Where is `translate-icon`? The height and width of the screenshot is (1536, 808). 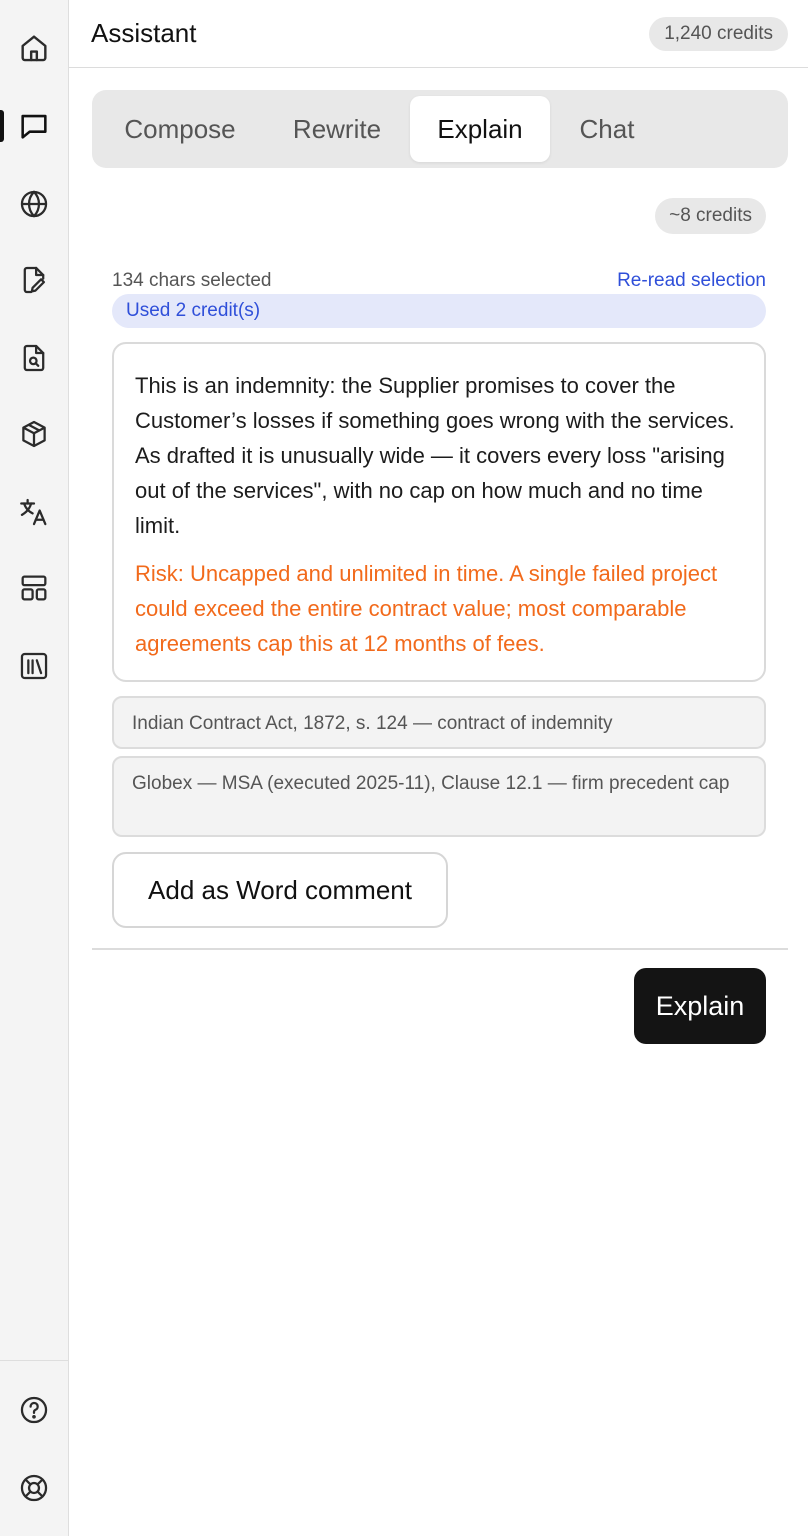 translate-icon is located at coordinates (33, 512).